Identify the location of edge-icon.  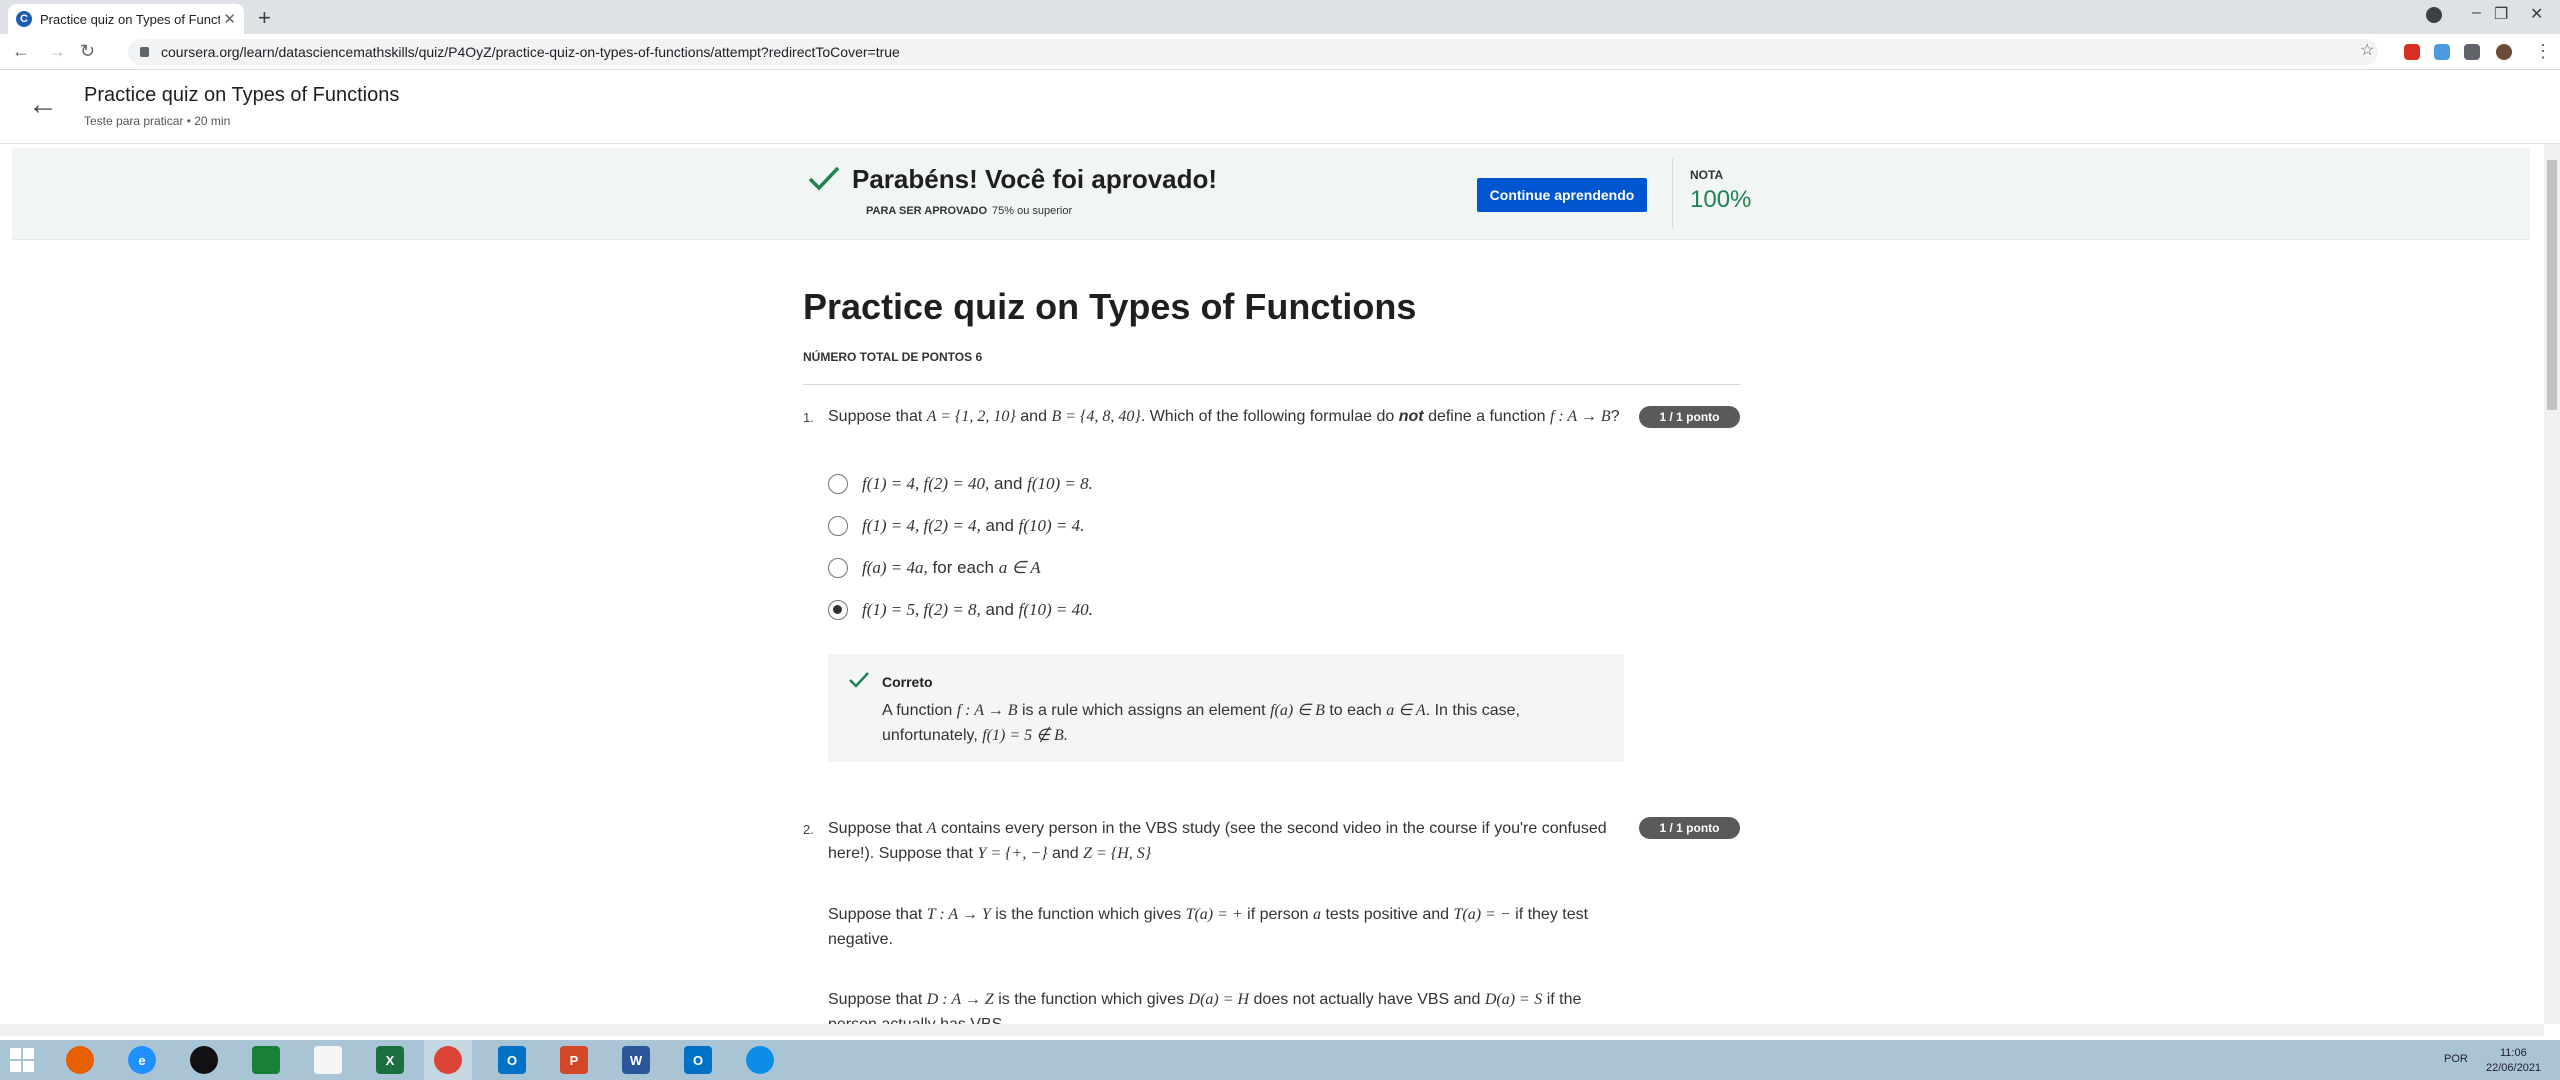
(760, 1060).